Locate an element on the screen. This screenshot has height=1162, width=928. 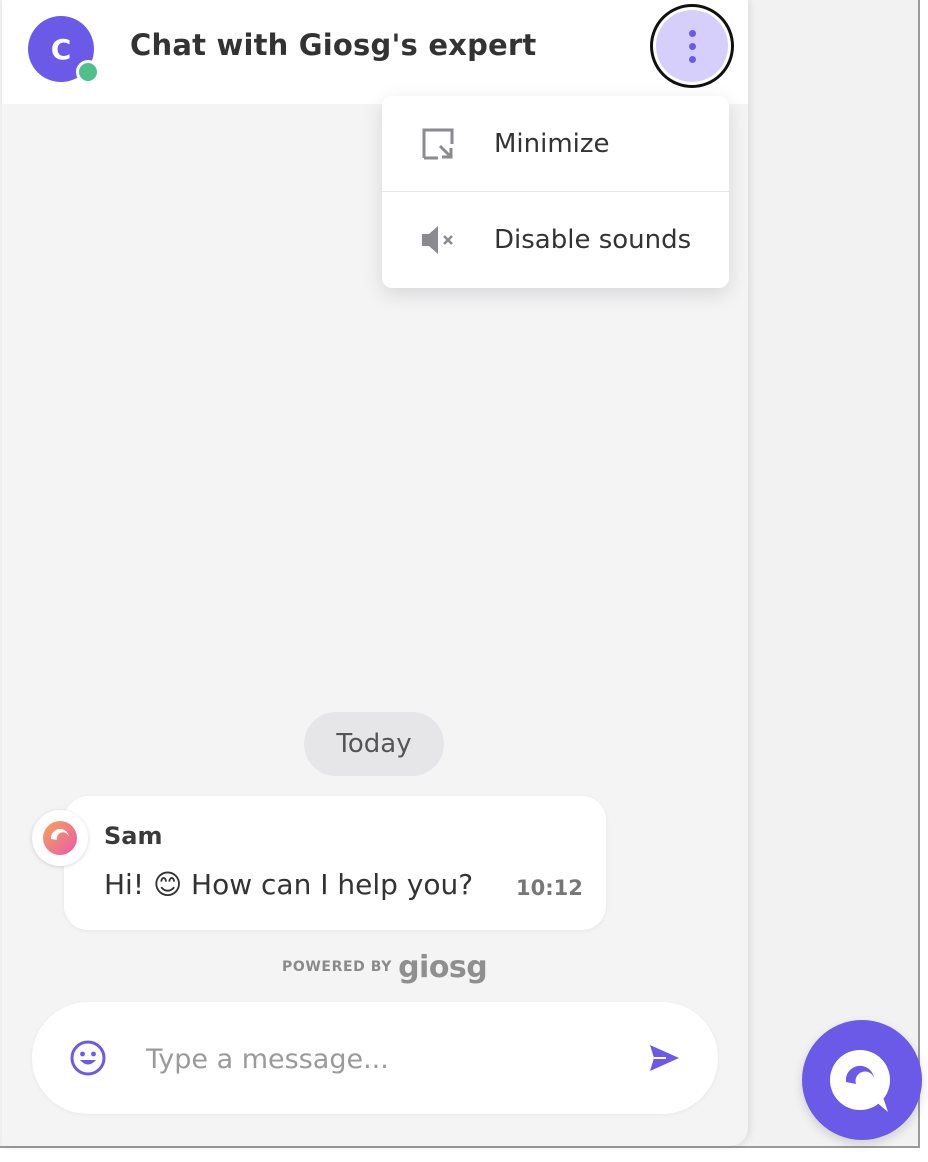
message-sender: Sam is located at coordinates (133, 836).